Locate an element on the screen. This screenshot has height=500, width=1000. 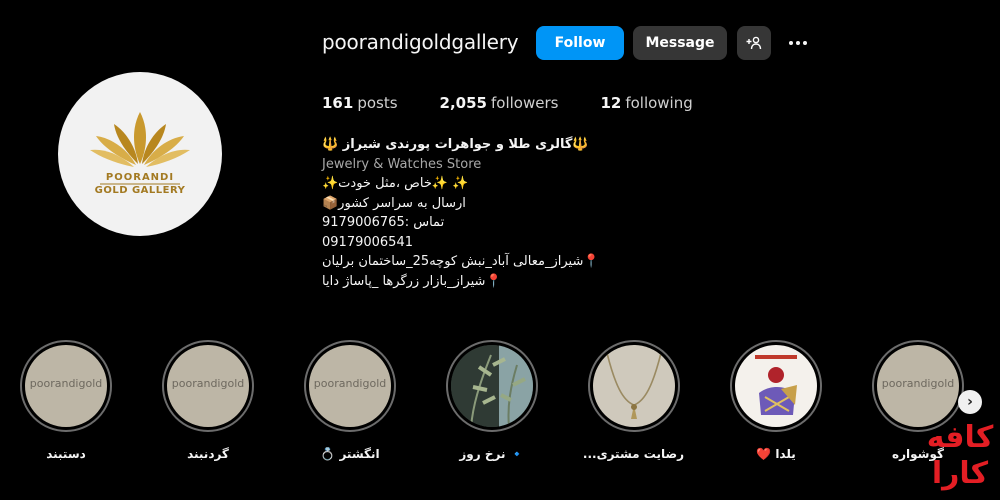
bio-category: Jewelry & Watches Store is located at coordinates (402, 164).